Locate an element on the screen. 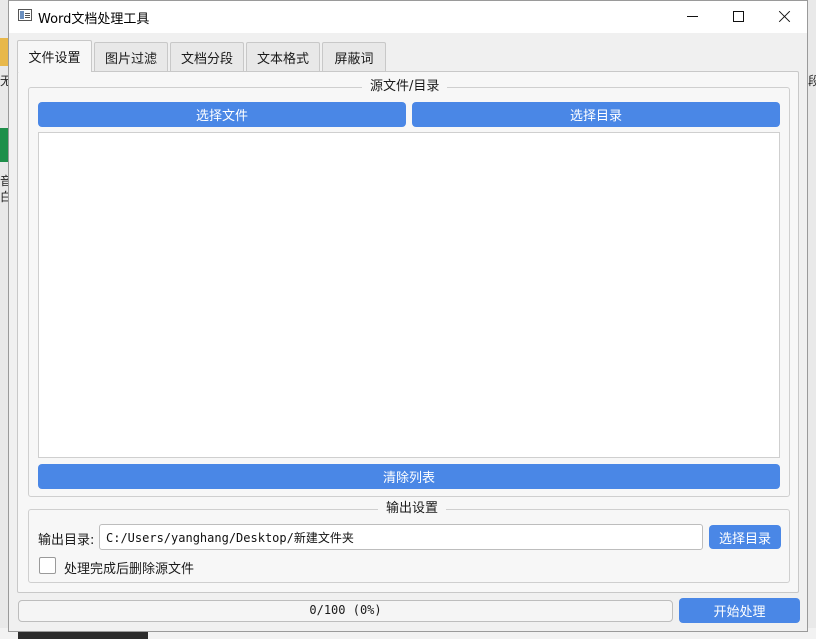  progress-bar: 0/100 (0%) is located at coordinates (345, 611).